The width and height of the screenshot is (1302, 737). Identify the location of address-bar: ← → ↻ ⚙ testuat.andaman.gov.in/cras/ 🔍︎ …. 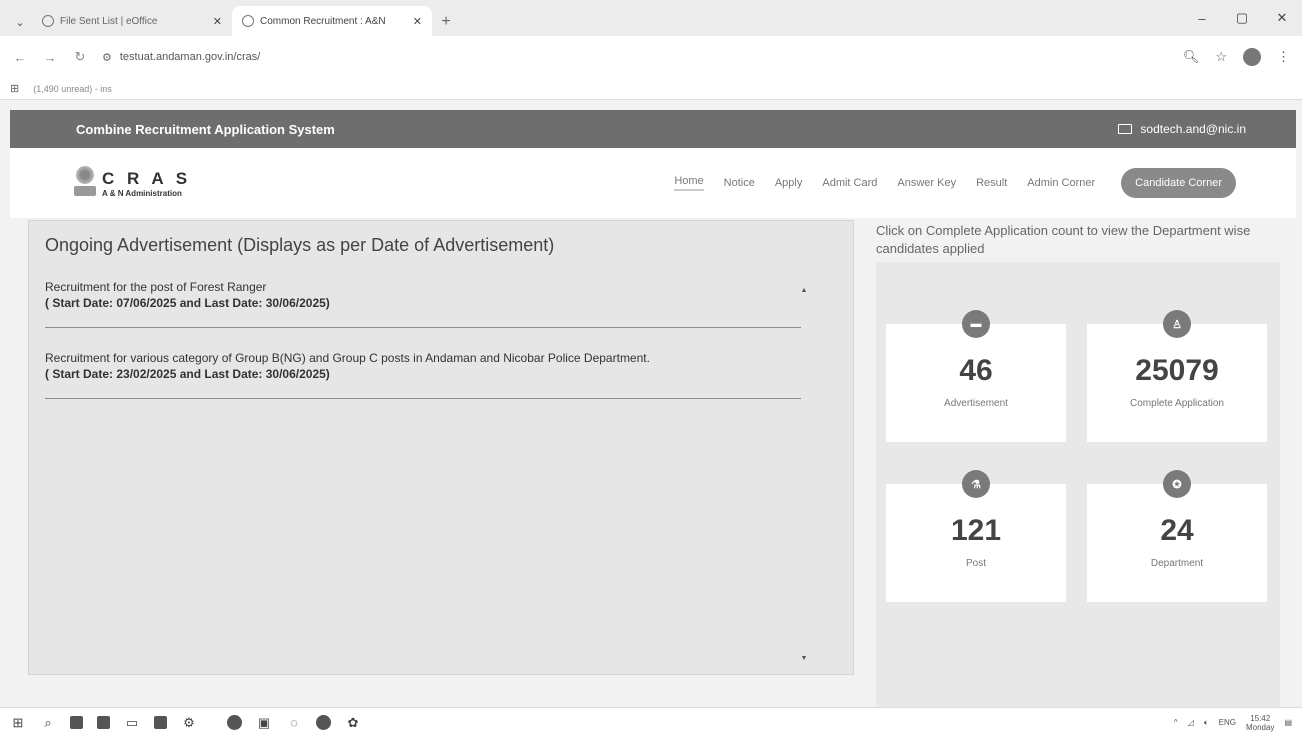
(651, 57).